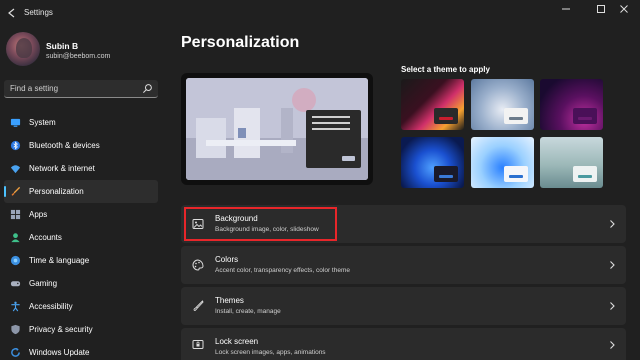 This screenshot has width=640, height=360. I want to click on lock-screen-icon, so click(198, 344).